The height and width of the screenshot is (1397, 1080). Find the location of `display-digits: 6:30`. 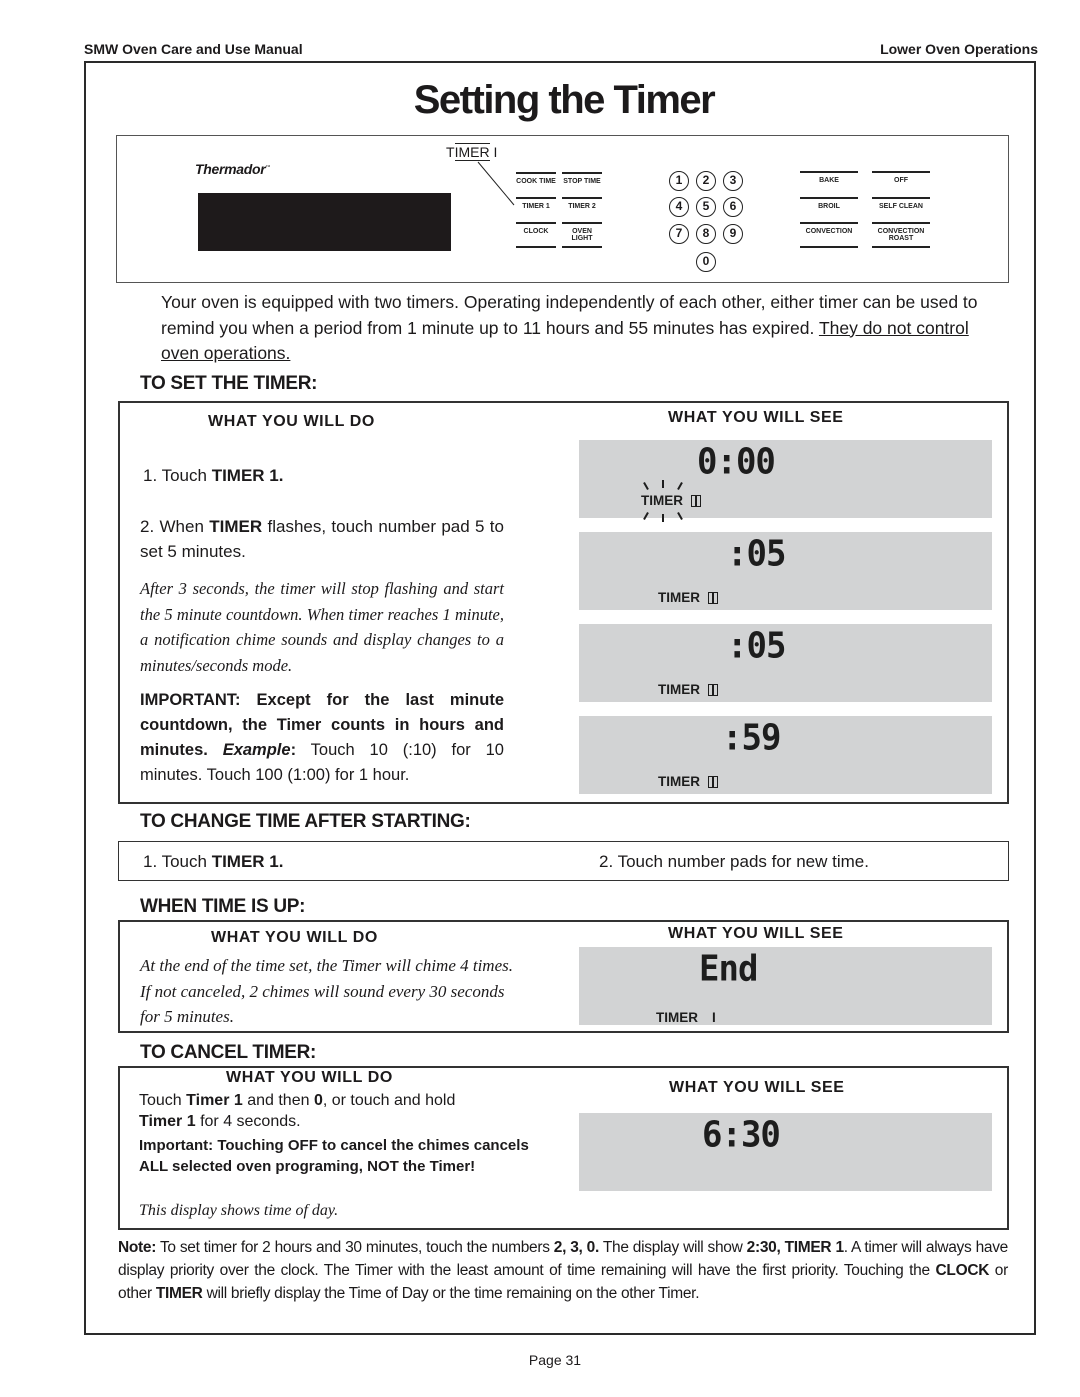

display-digits: 6:30 is located at coordinates (741, 1135).